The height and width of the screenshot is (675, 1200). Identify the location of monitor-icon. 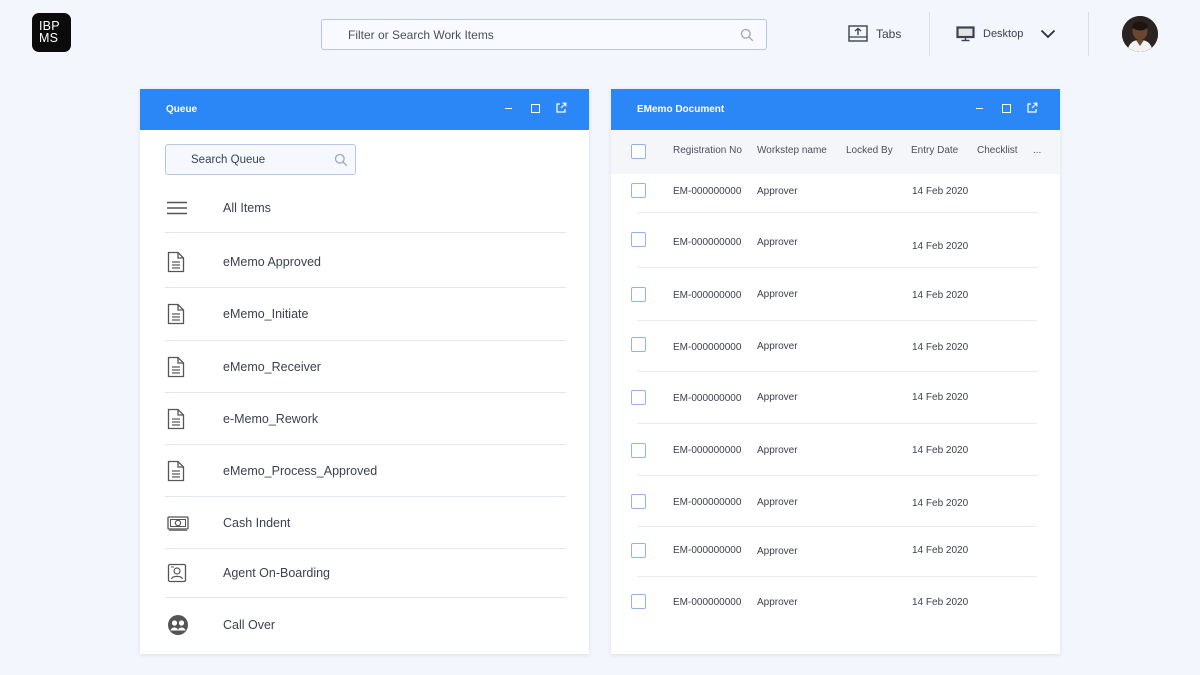
(965, 34).